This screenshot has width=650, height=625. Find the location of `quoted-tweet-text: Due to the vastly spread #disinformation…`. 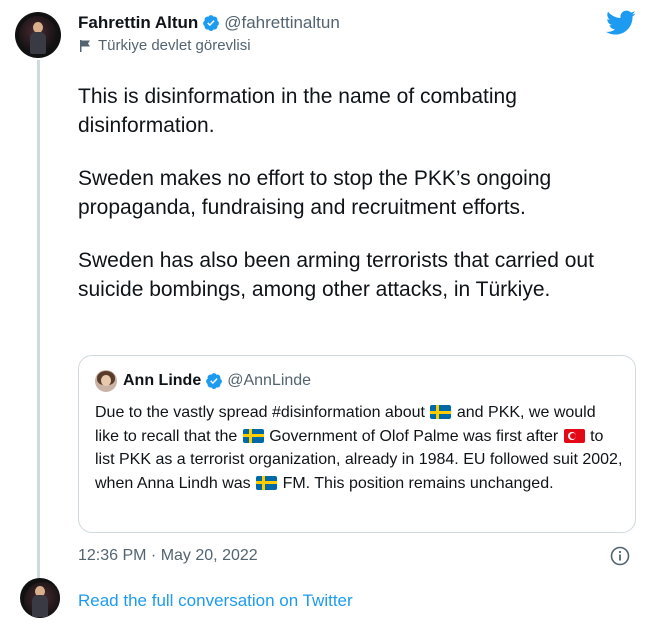

quoted-tweet-text: Due to the vastly spread #disinformation… is located at coordinates (359, 448).